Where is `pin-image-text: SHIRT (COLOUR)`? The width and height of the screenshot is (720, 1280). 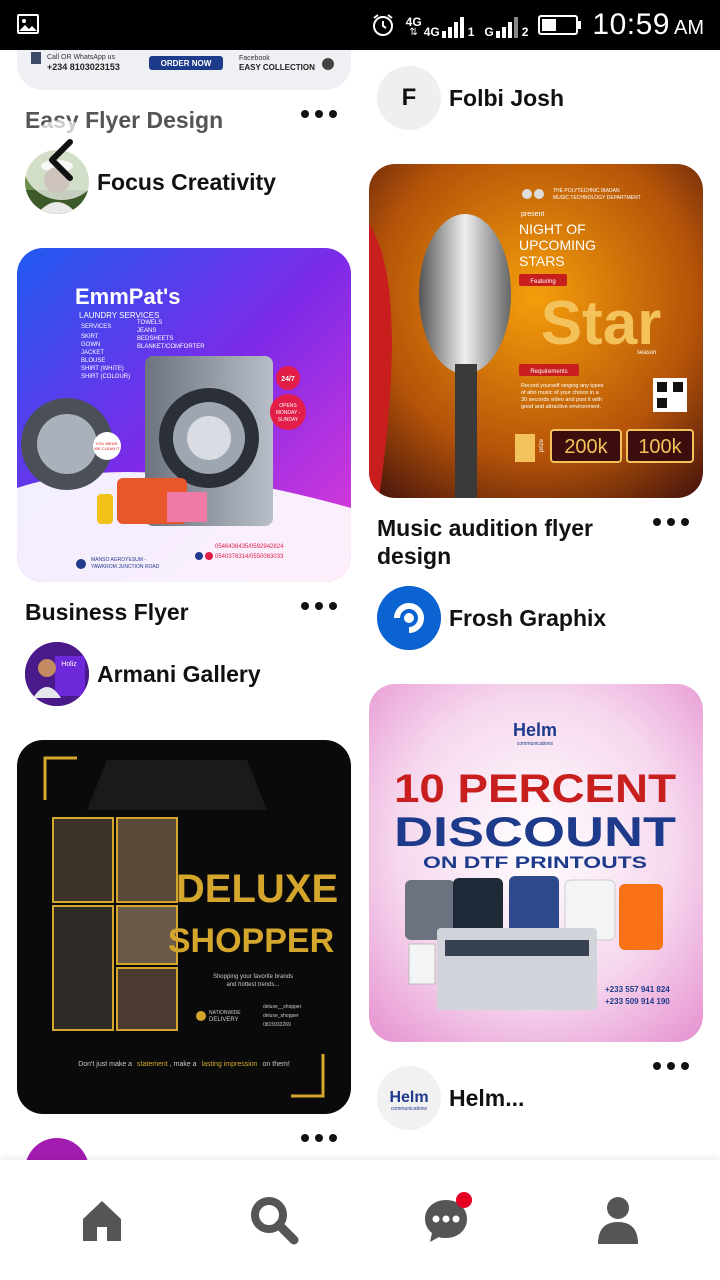
pin-image-text: SHIRT (COLOUR) is located at coordinates (105, 377).